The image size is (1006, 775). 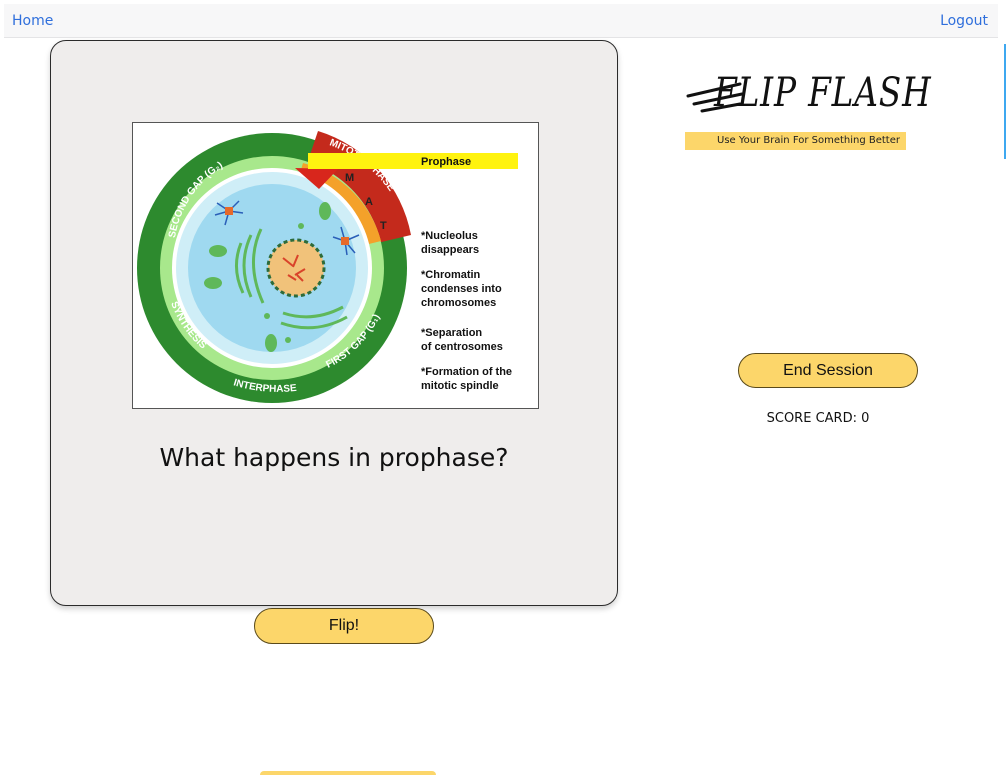 What do you see at coordinates (32, 21) in the screenshot?
I see `home-link: Home` at bounding box center [32, 21].